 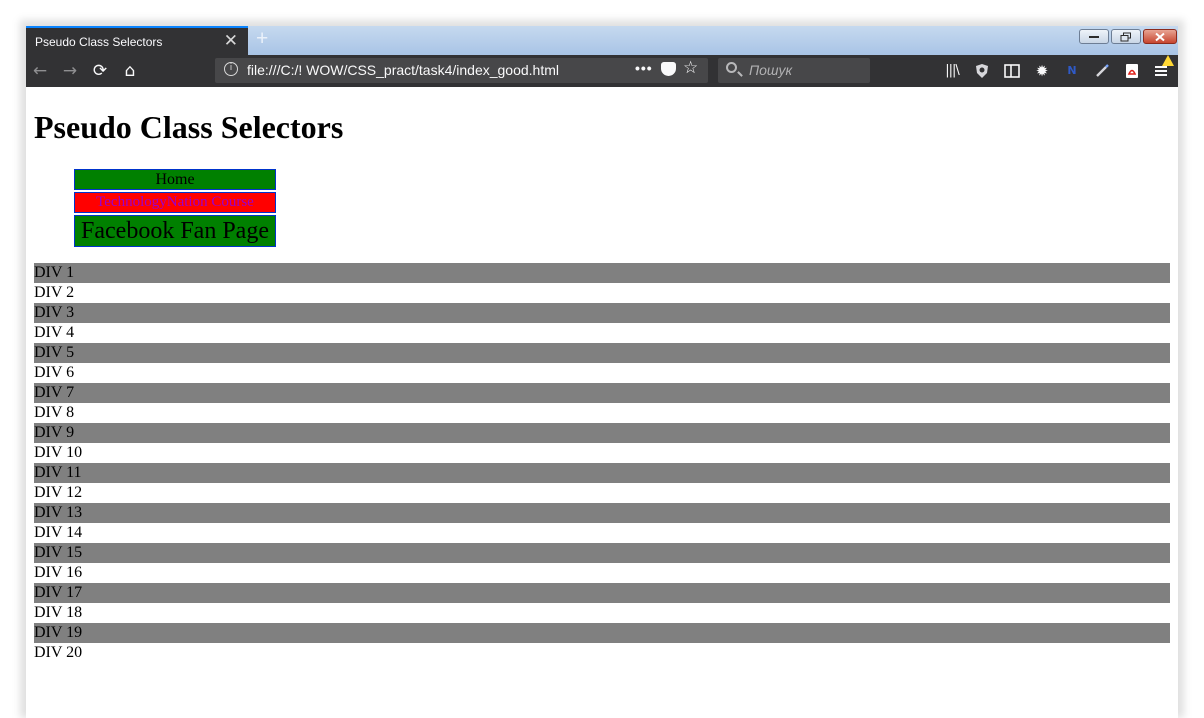 I want to click on search-placeholder: Пошук, so click(x=771, y=70).